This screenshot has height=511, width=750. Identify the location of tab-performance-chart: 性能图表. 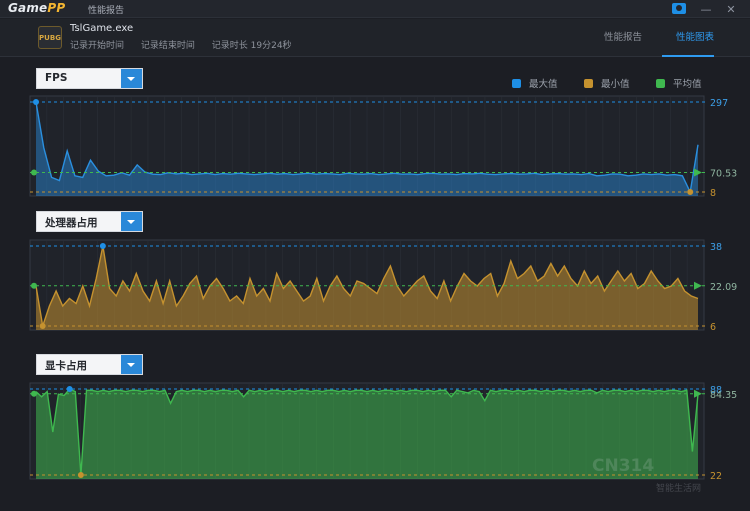
(695, 36).